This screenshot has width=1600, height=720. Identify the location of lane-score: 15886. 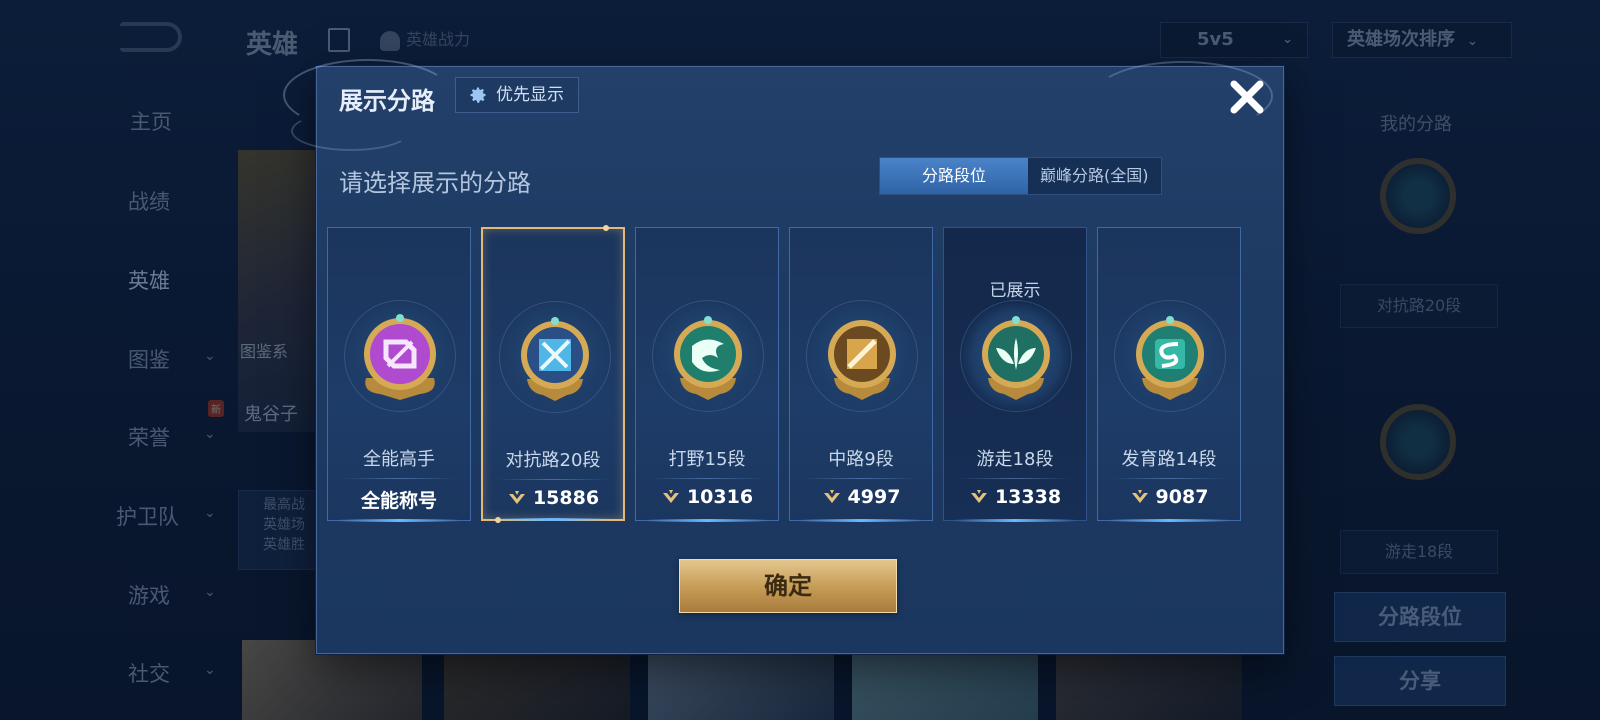
(553, 498).